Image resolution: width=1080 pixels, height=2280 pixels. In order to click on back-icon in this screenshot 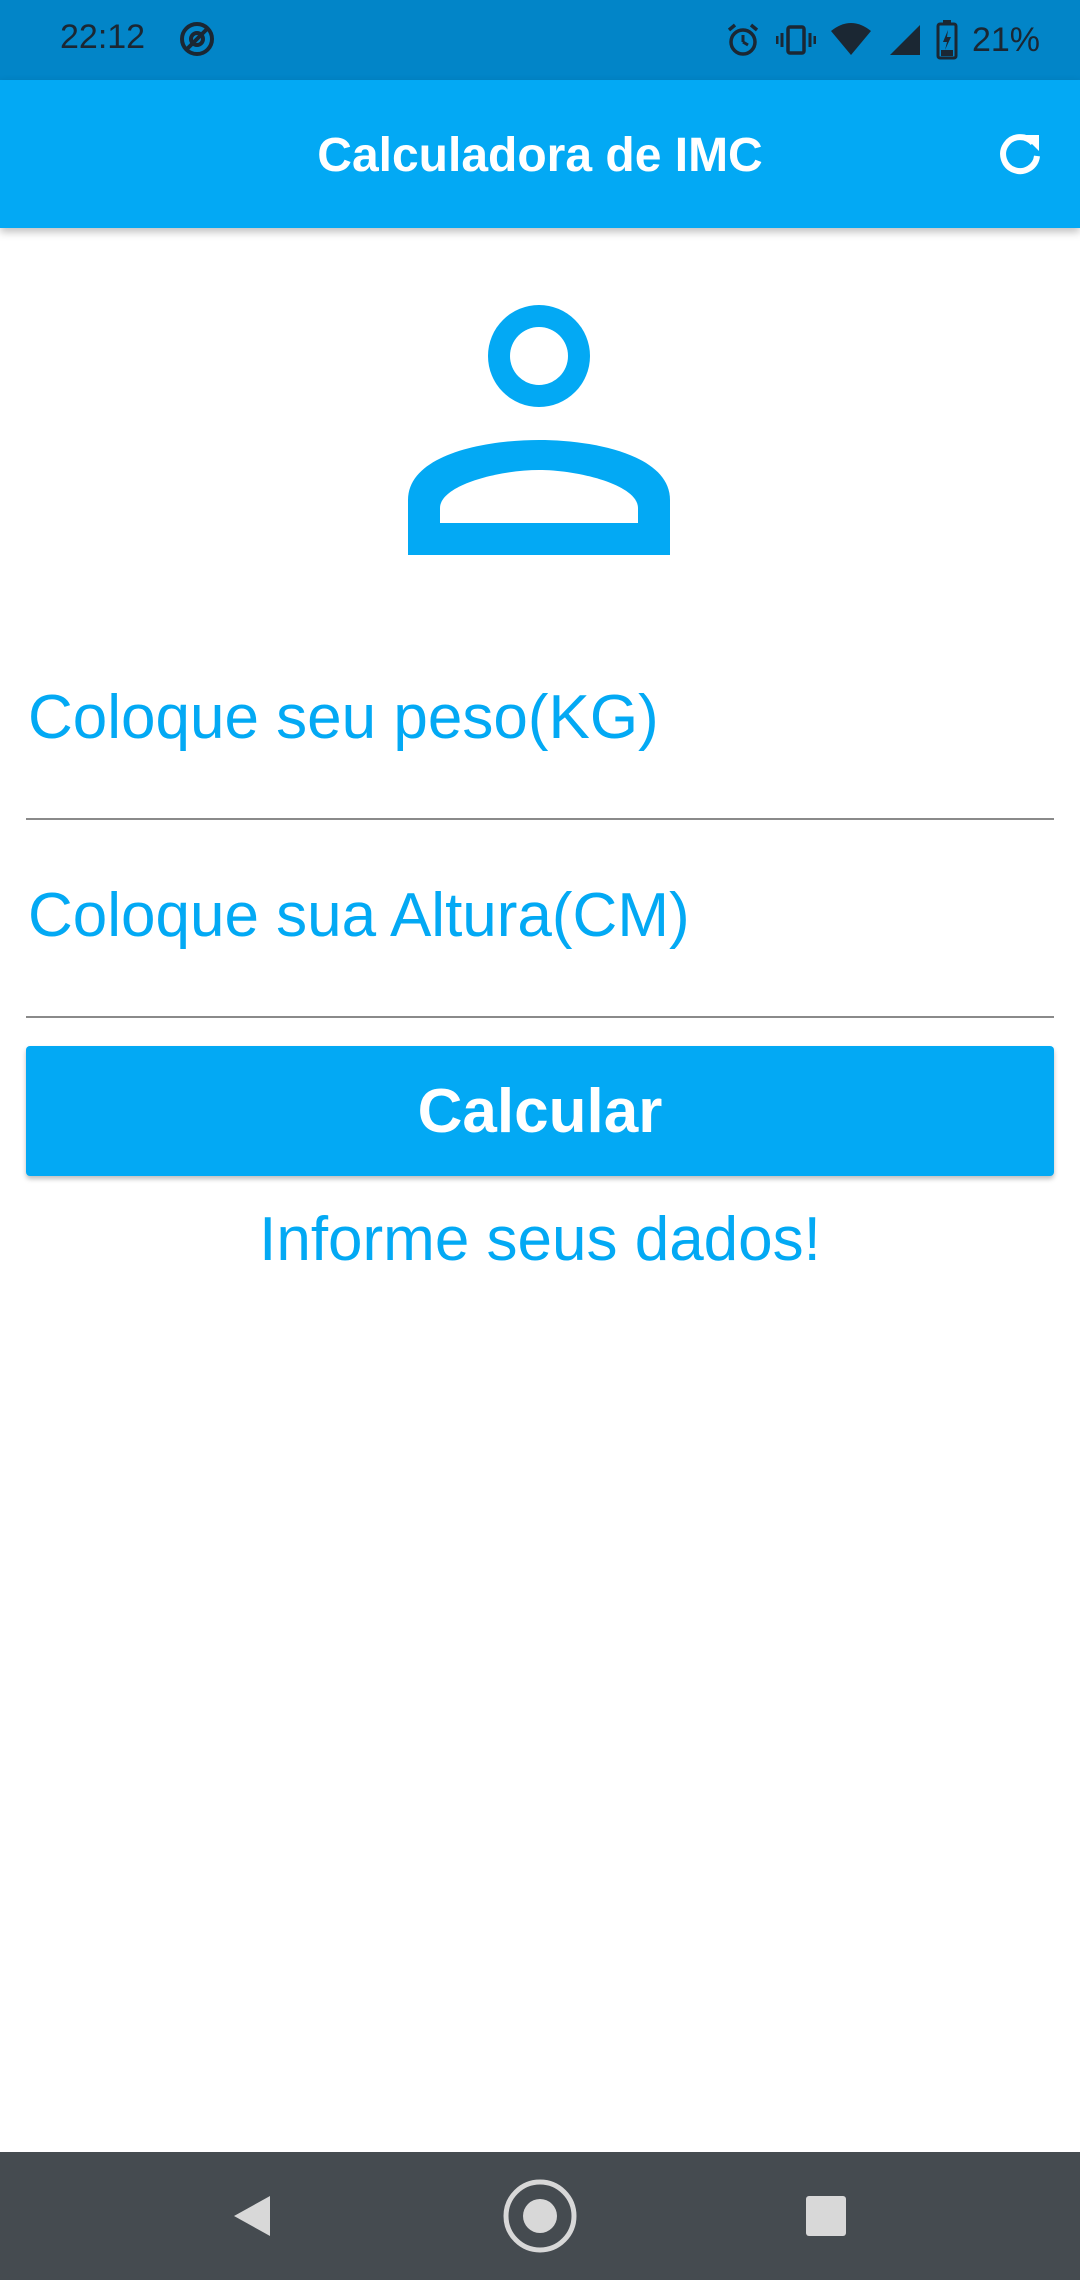, I will do `click(252, 2216)`.